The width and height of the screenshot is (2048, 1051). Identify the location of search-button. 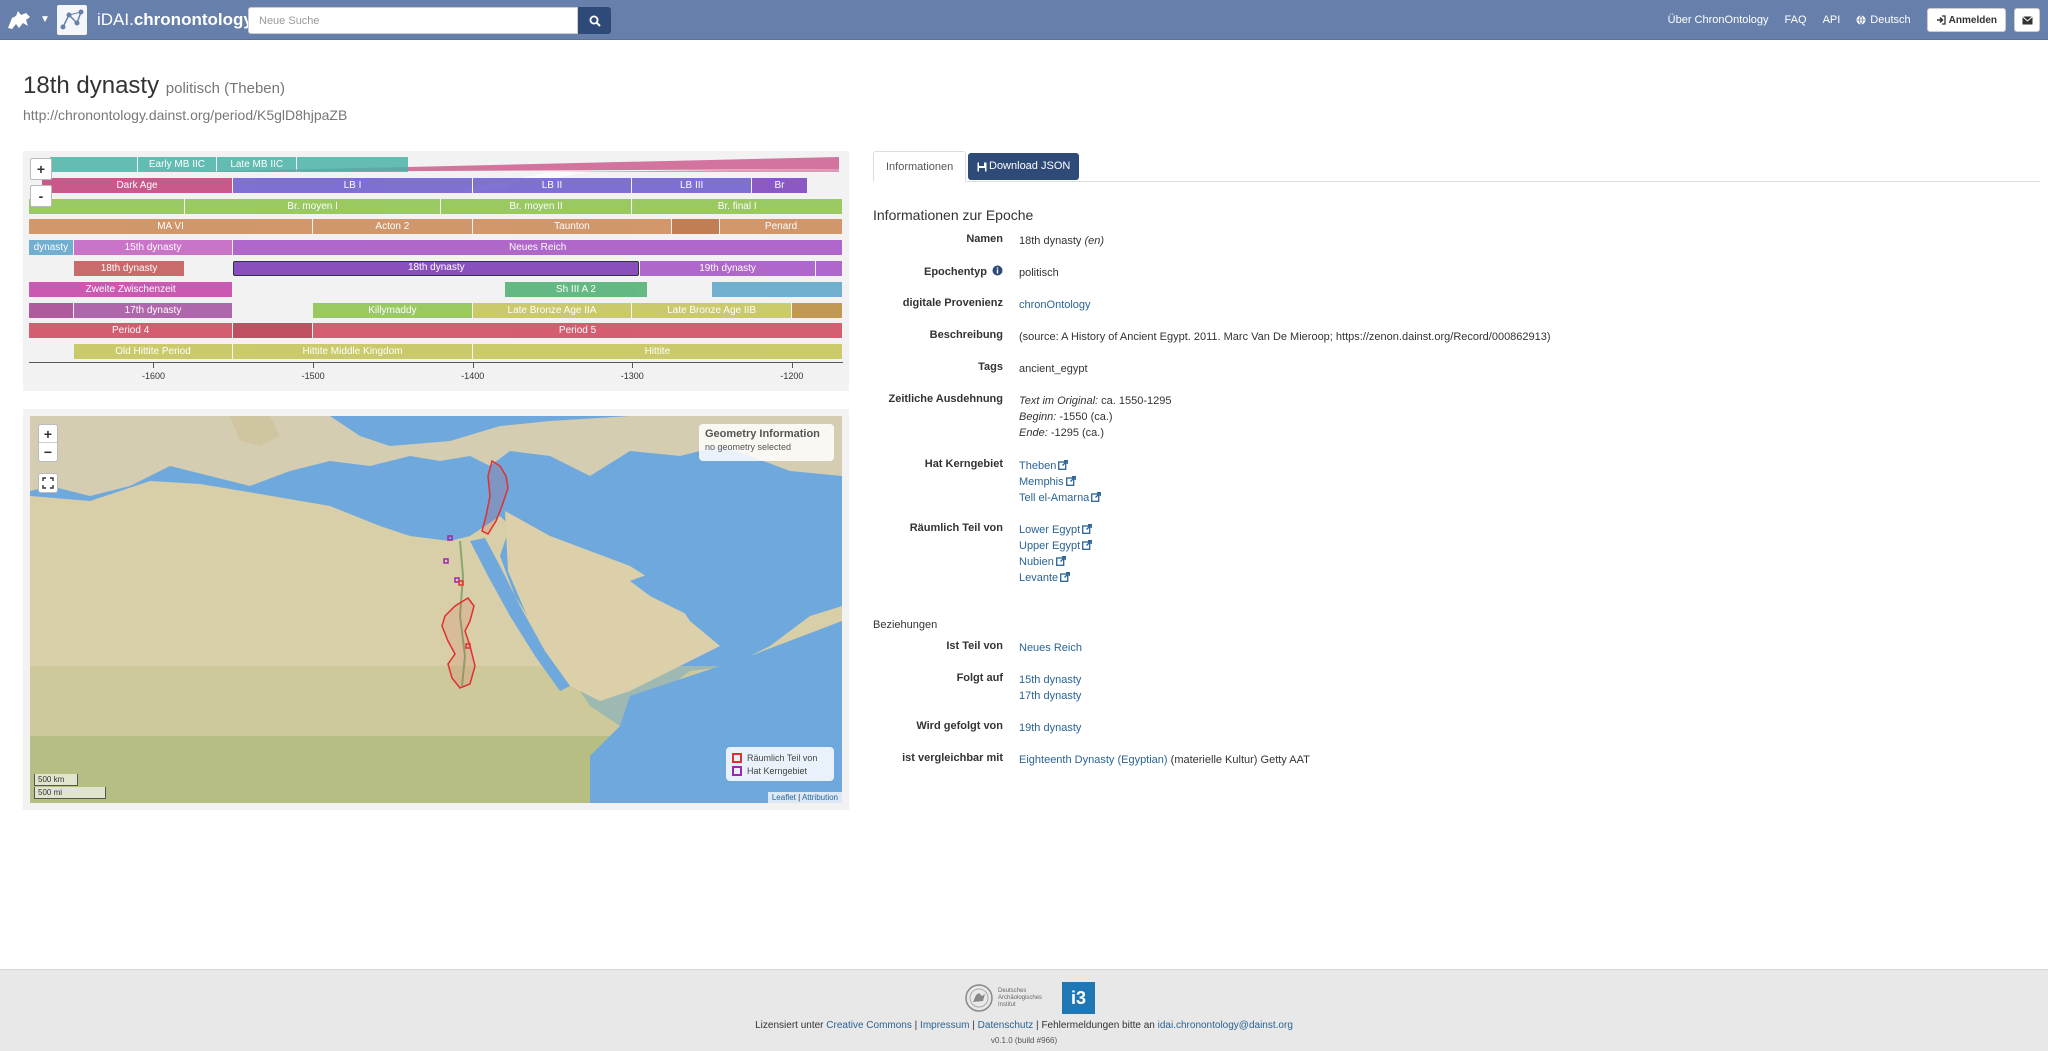
(594, 20).